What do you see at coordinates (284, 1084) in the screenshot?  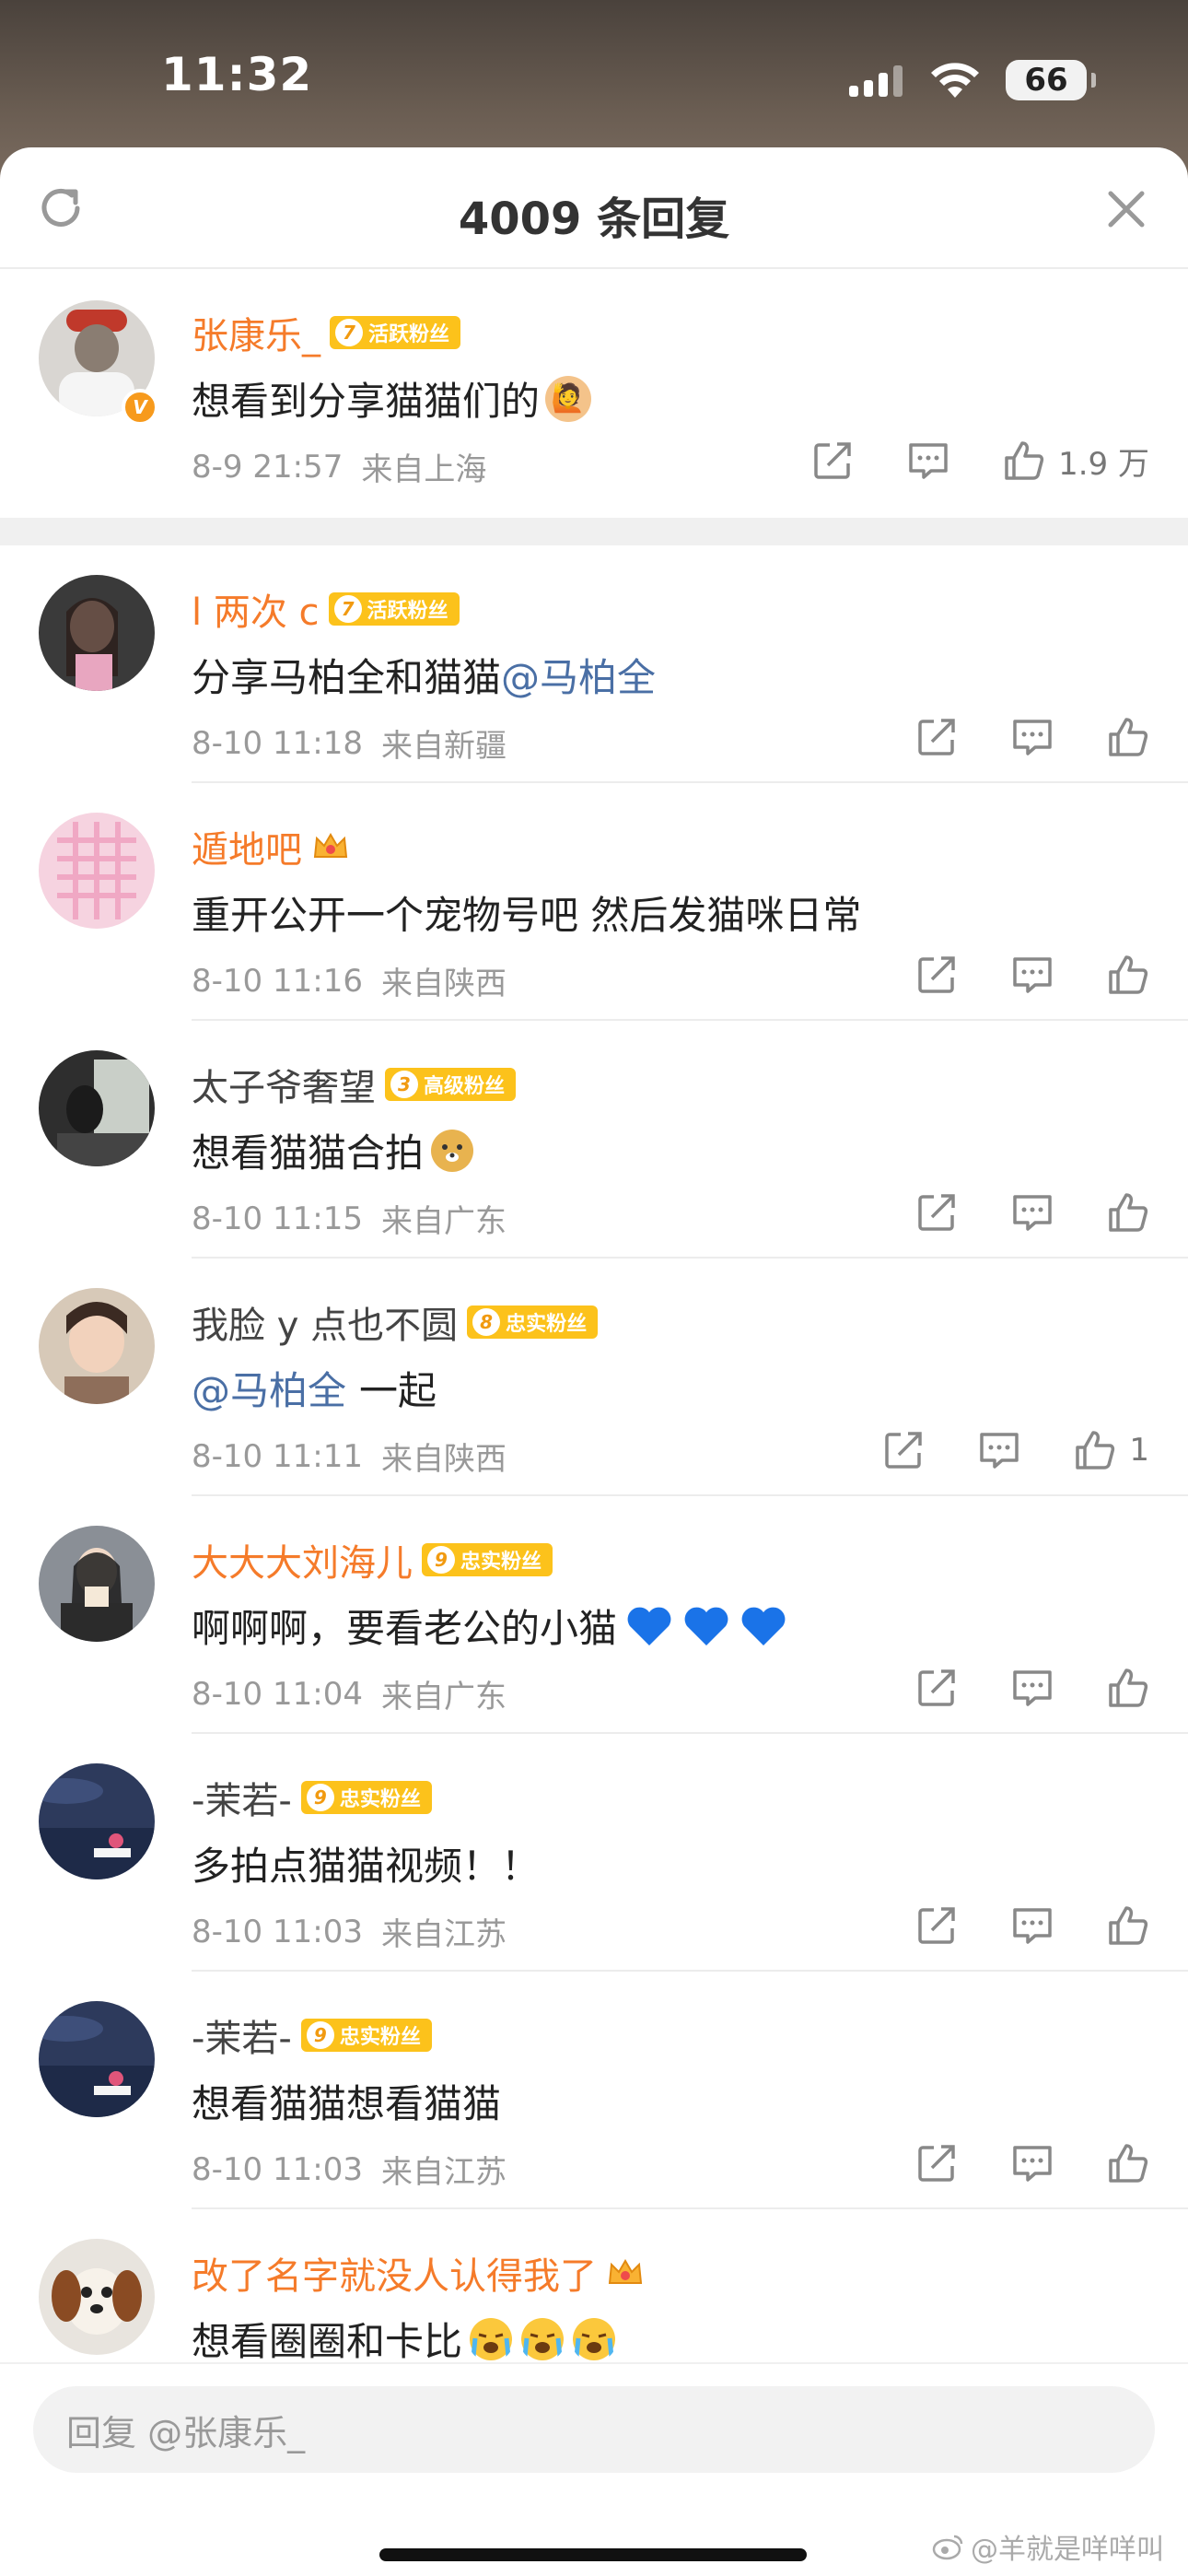 I see `username: 太子爷奢望` at bounding box center [284, 1084].